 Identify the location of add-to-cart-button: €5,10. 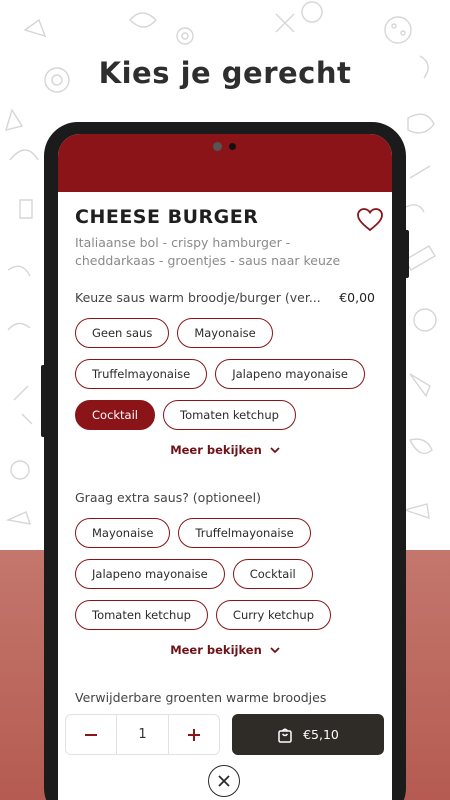
(308, 734).